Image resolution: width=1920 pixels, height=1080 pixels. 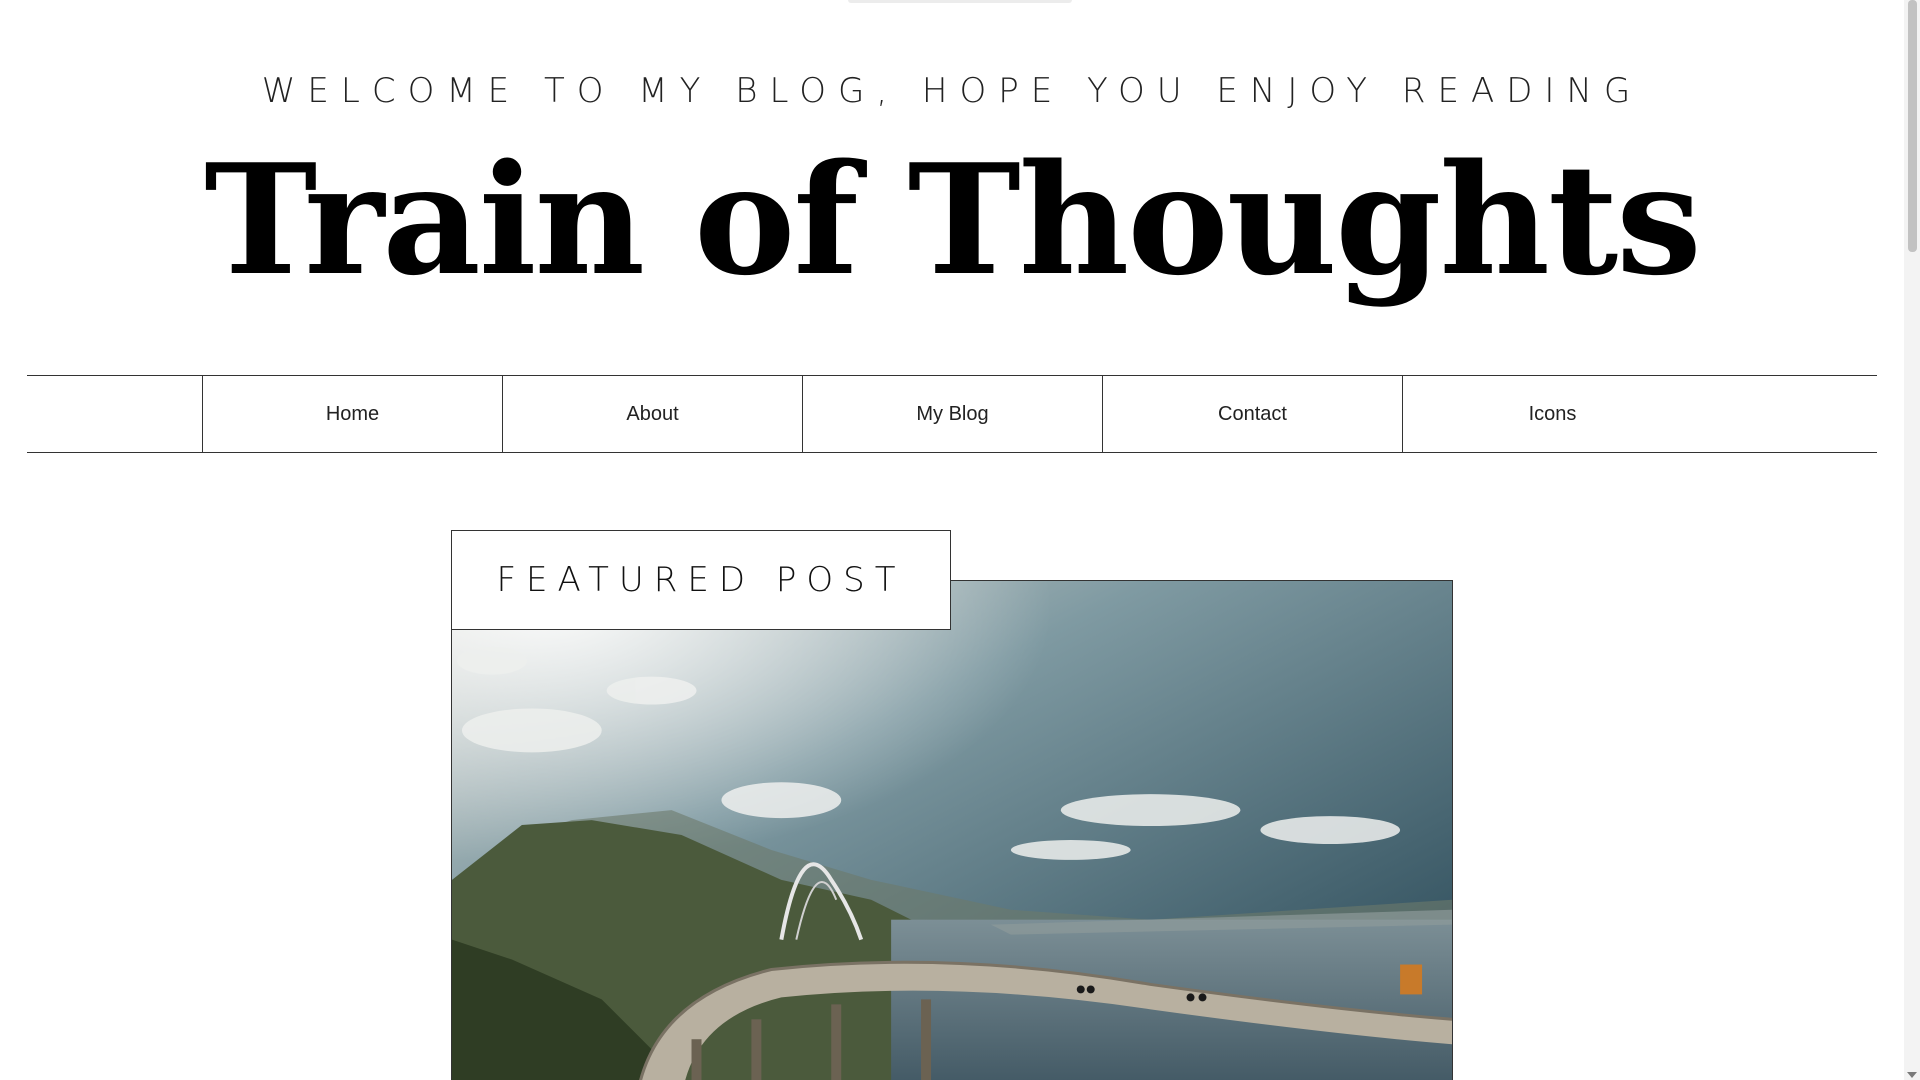 I want to click on nav-item-home: Home, so click(x=352, y=414).